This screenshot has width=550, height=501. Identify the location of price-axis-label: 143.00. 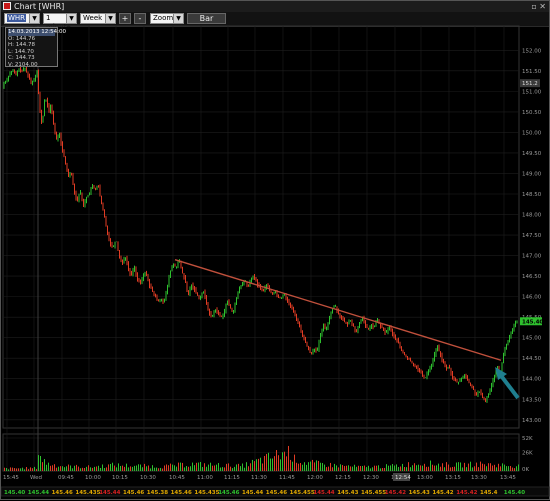
(532, 421).